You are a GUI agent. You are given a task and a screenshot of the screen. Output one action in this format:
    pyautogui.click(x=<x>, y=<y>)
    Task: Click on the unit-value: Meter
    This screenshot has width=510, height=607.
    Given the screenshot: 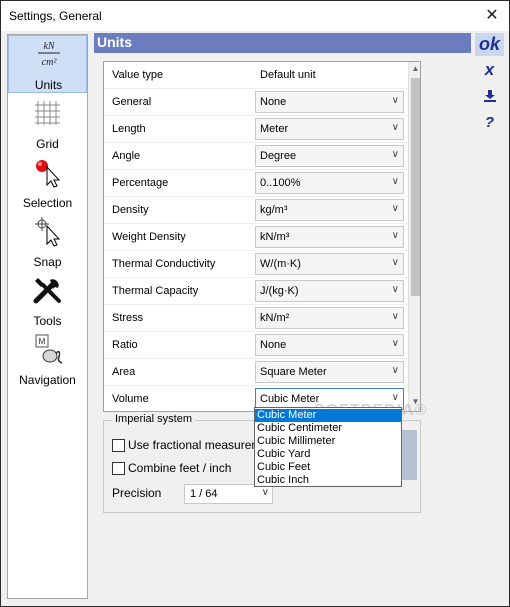 What is the action you would take?
    pyautogui.click(x=274, y=129)
    